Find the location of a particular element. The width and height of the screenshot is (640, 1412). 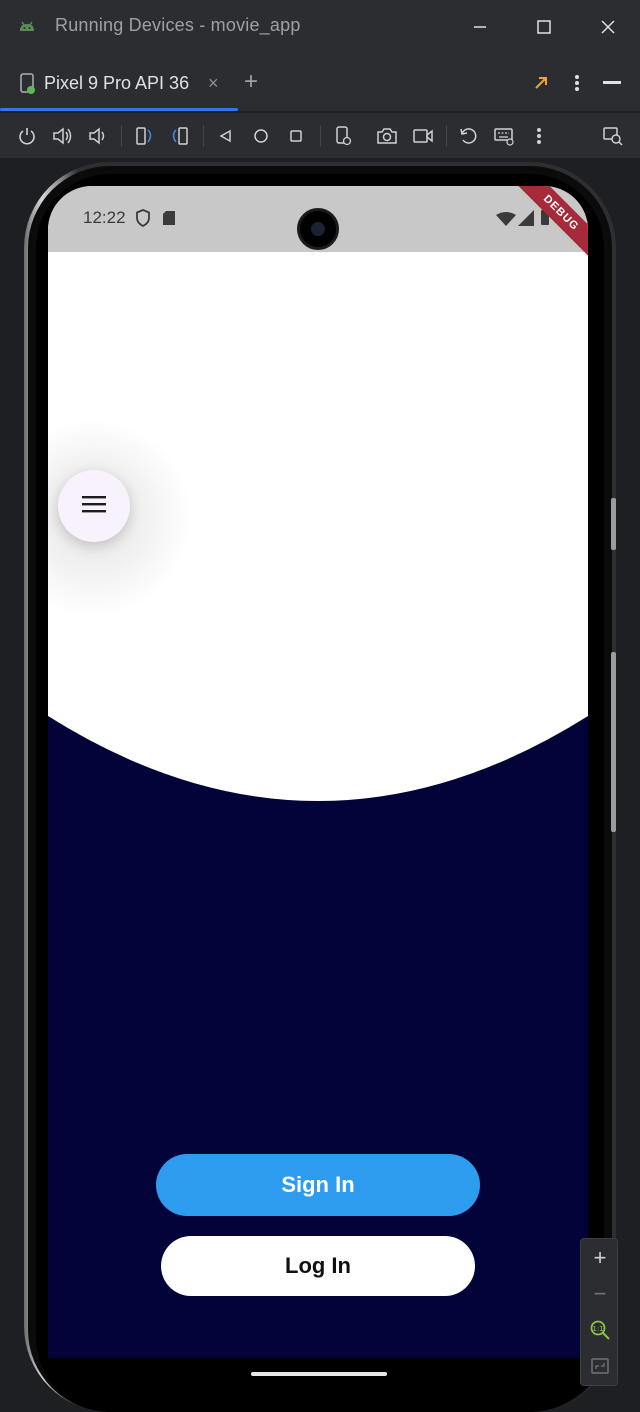

tab-bar: Pixel 9 Pro API 36 × + is located at coordinates (320, 83).